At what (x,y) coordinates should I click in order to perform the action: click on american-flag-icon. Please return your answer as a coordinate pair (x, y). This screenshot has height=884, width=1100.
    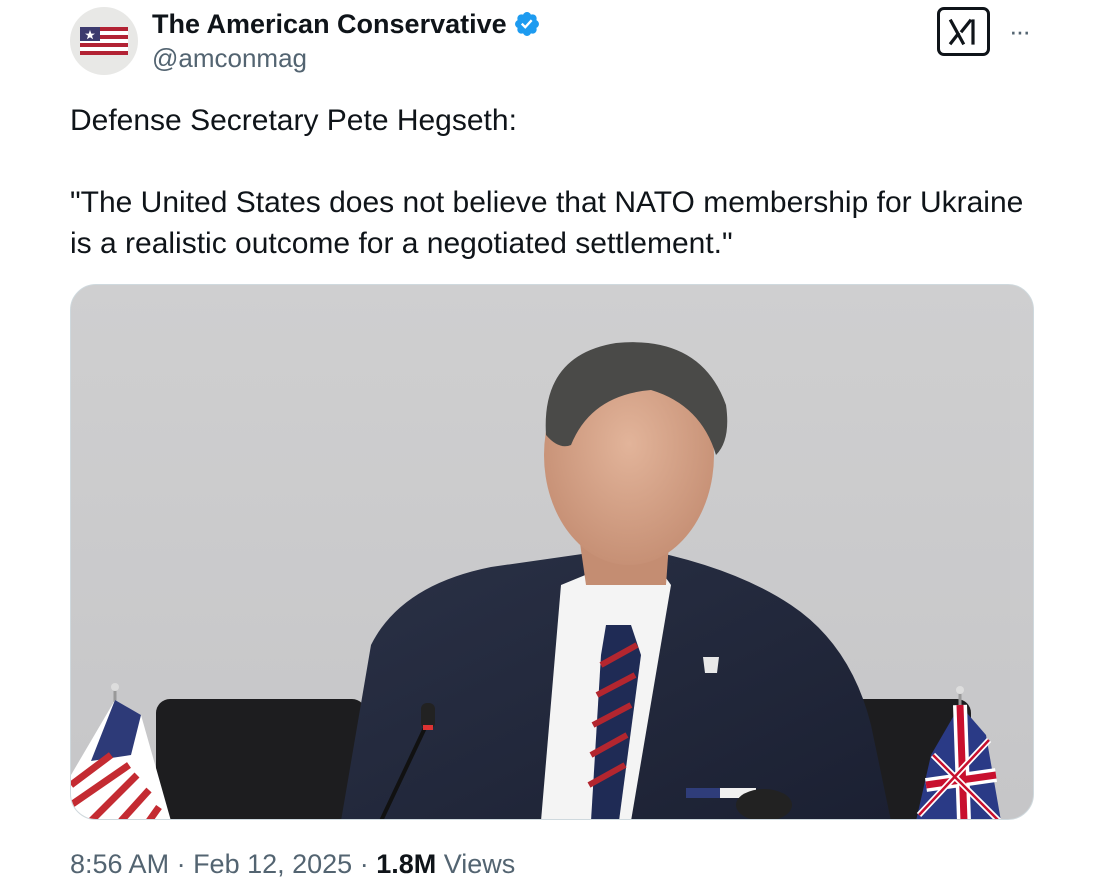
    Looking at the image, I should click on (104, 41).